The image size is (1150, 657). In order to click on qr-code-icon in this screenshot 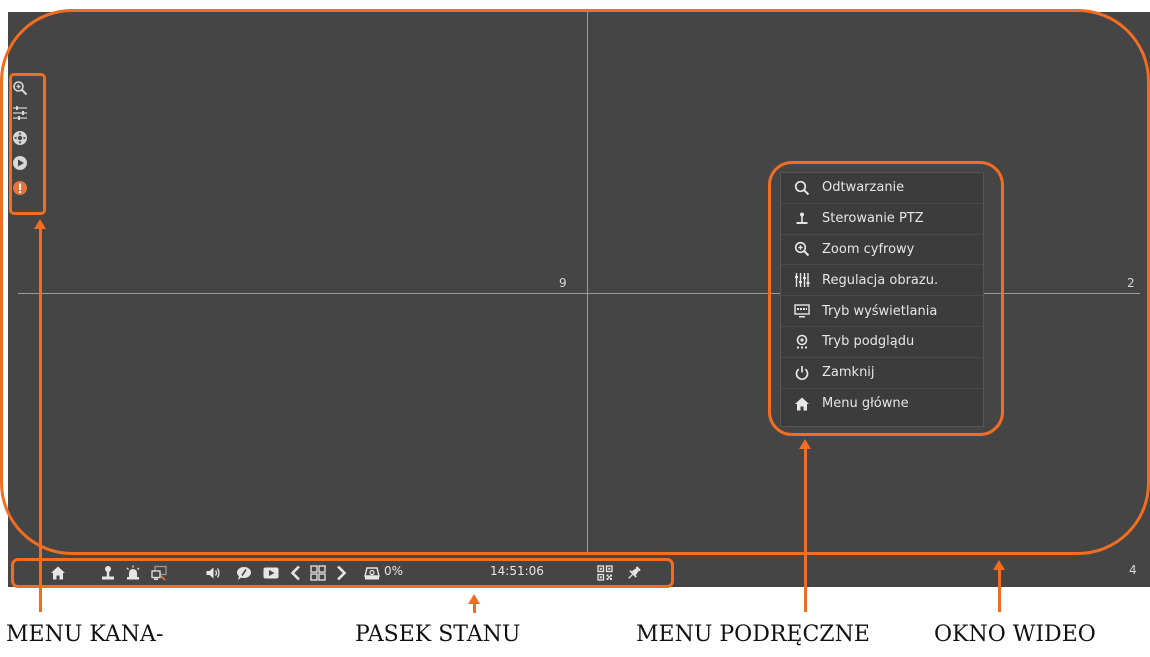, I will do `click(605, 573)`.